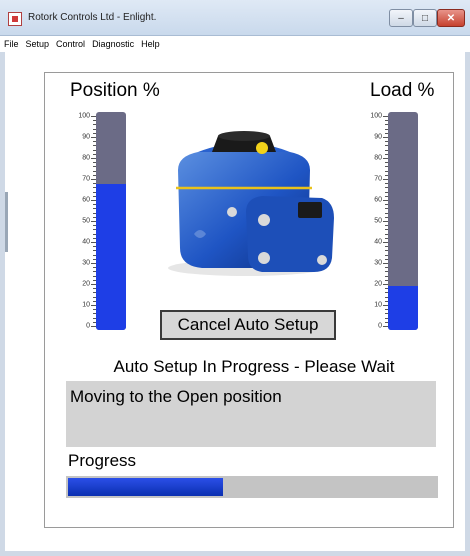 This screenshot has width=470, height=556. I want to click on title-bar: Rotork Controls Ltd - Enlight. – □ ✕, so click(235, 18).